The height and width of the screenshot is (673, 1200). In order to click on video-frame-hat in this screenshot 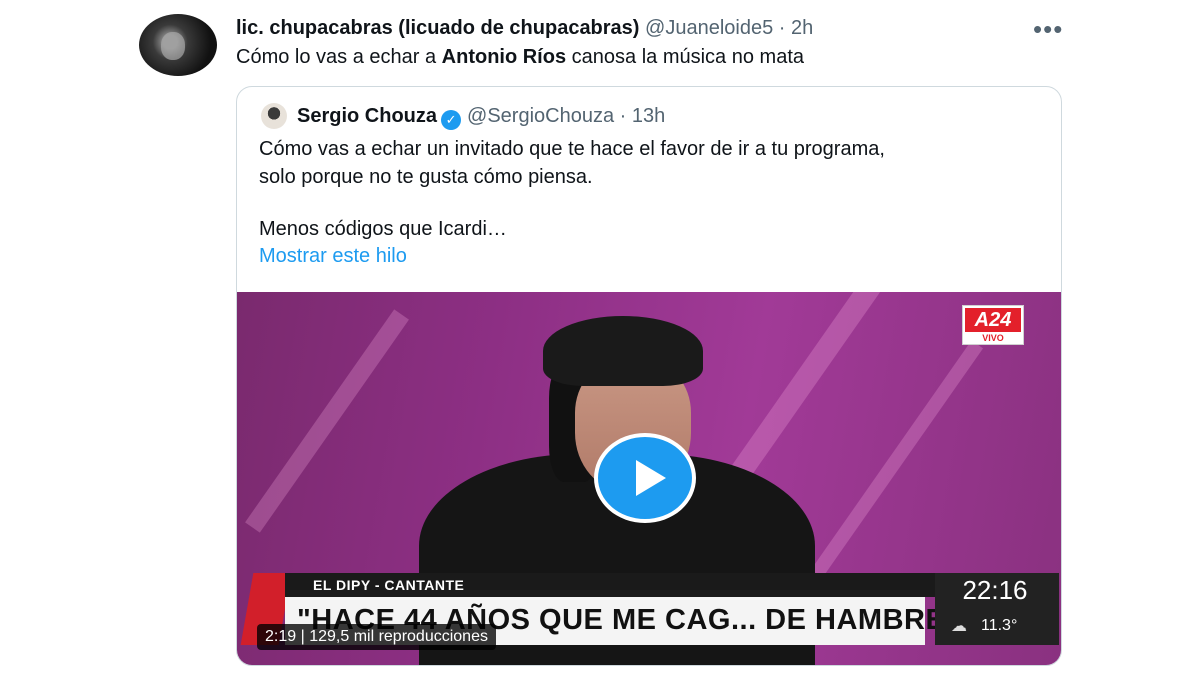, I will do `click(623, 351)`.